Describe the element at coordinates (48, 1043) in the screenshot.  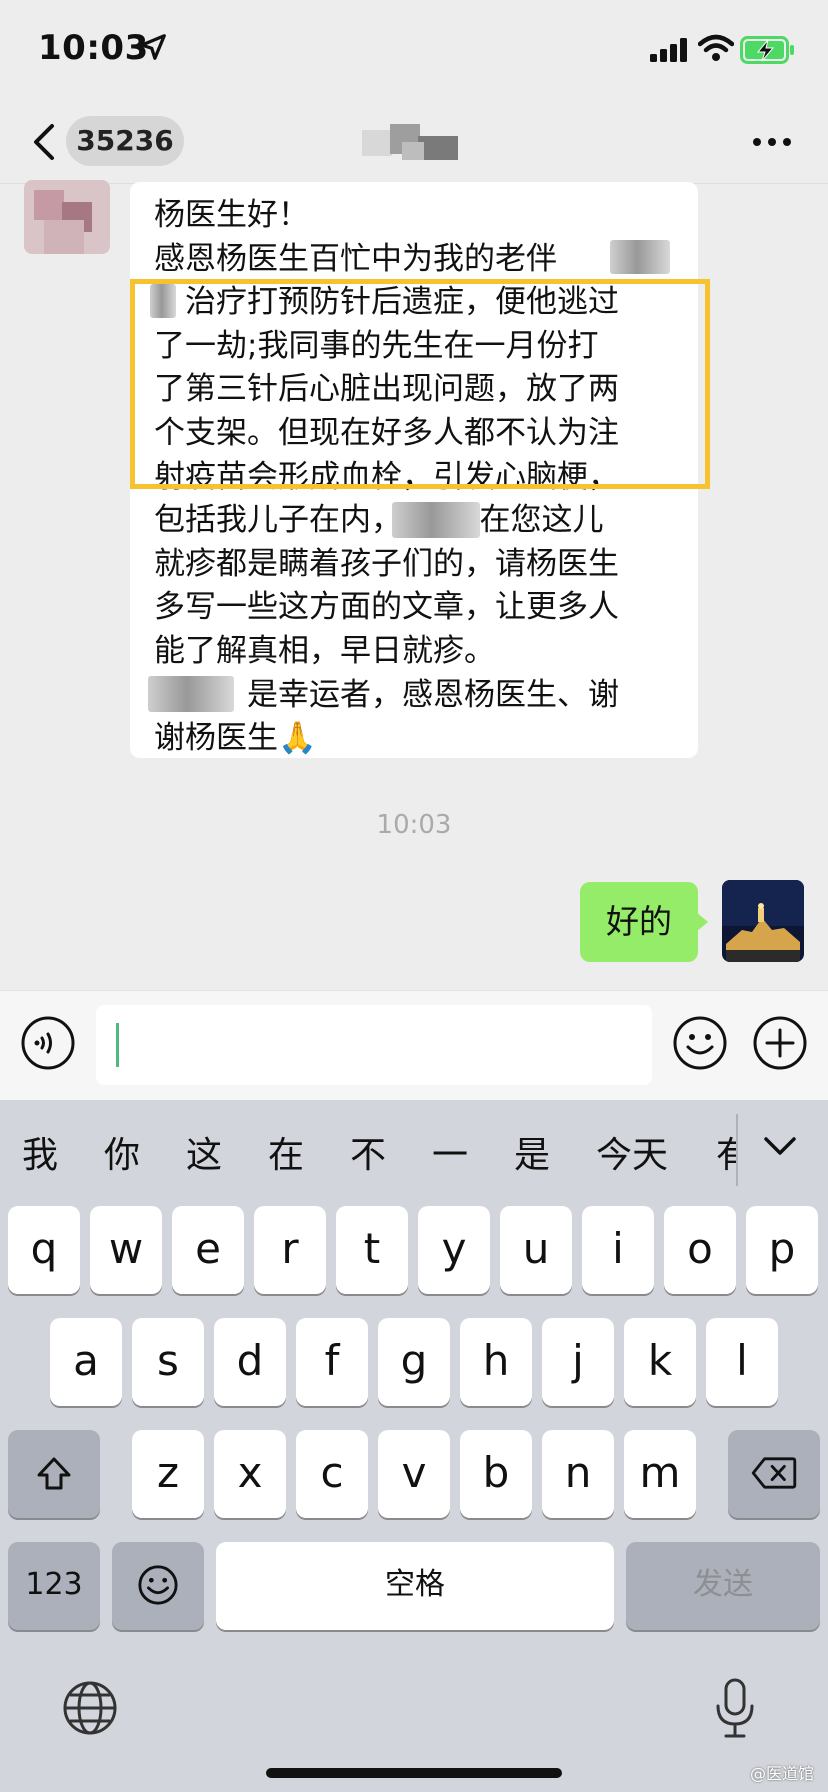
I see `voice-input-icon` at that location.